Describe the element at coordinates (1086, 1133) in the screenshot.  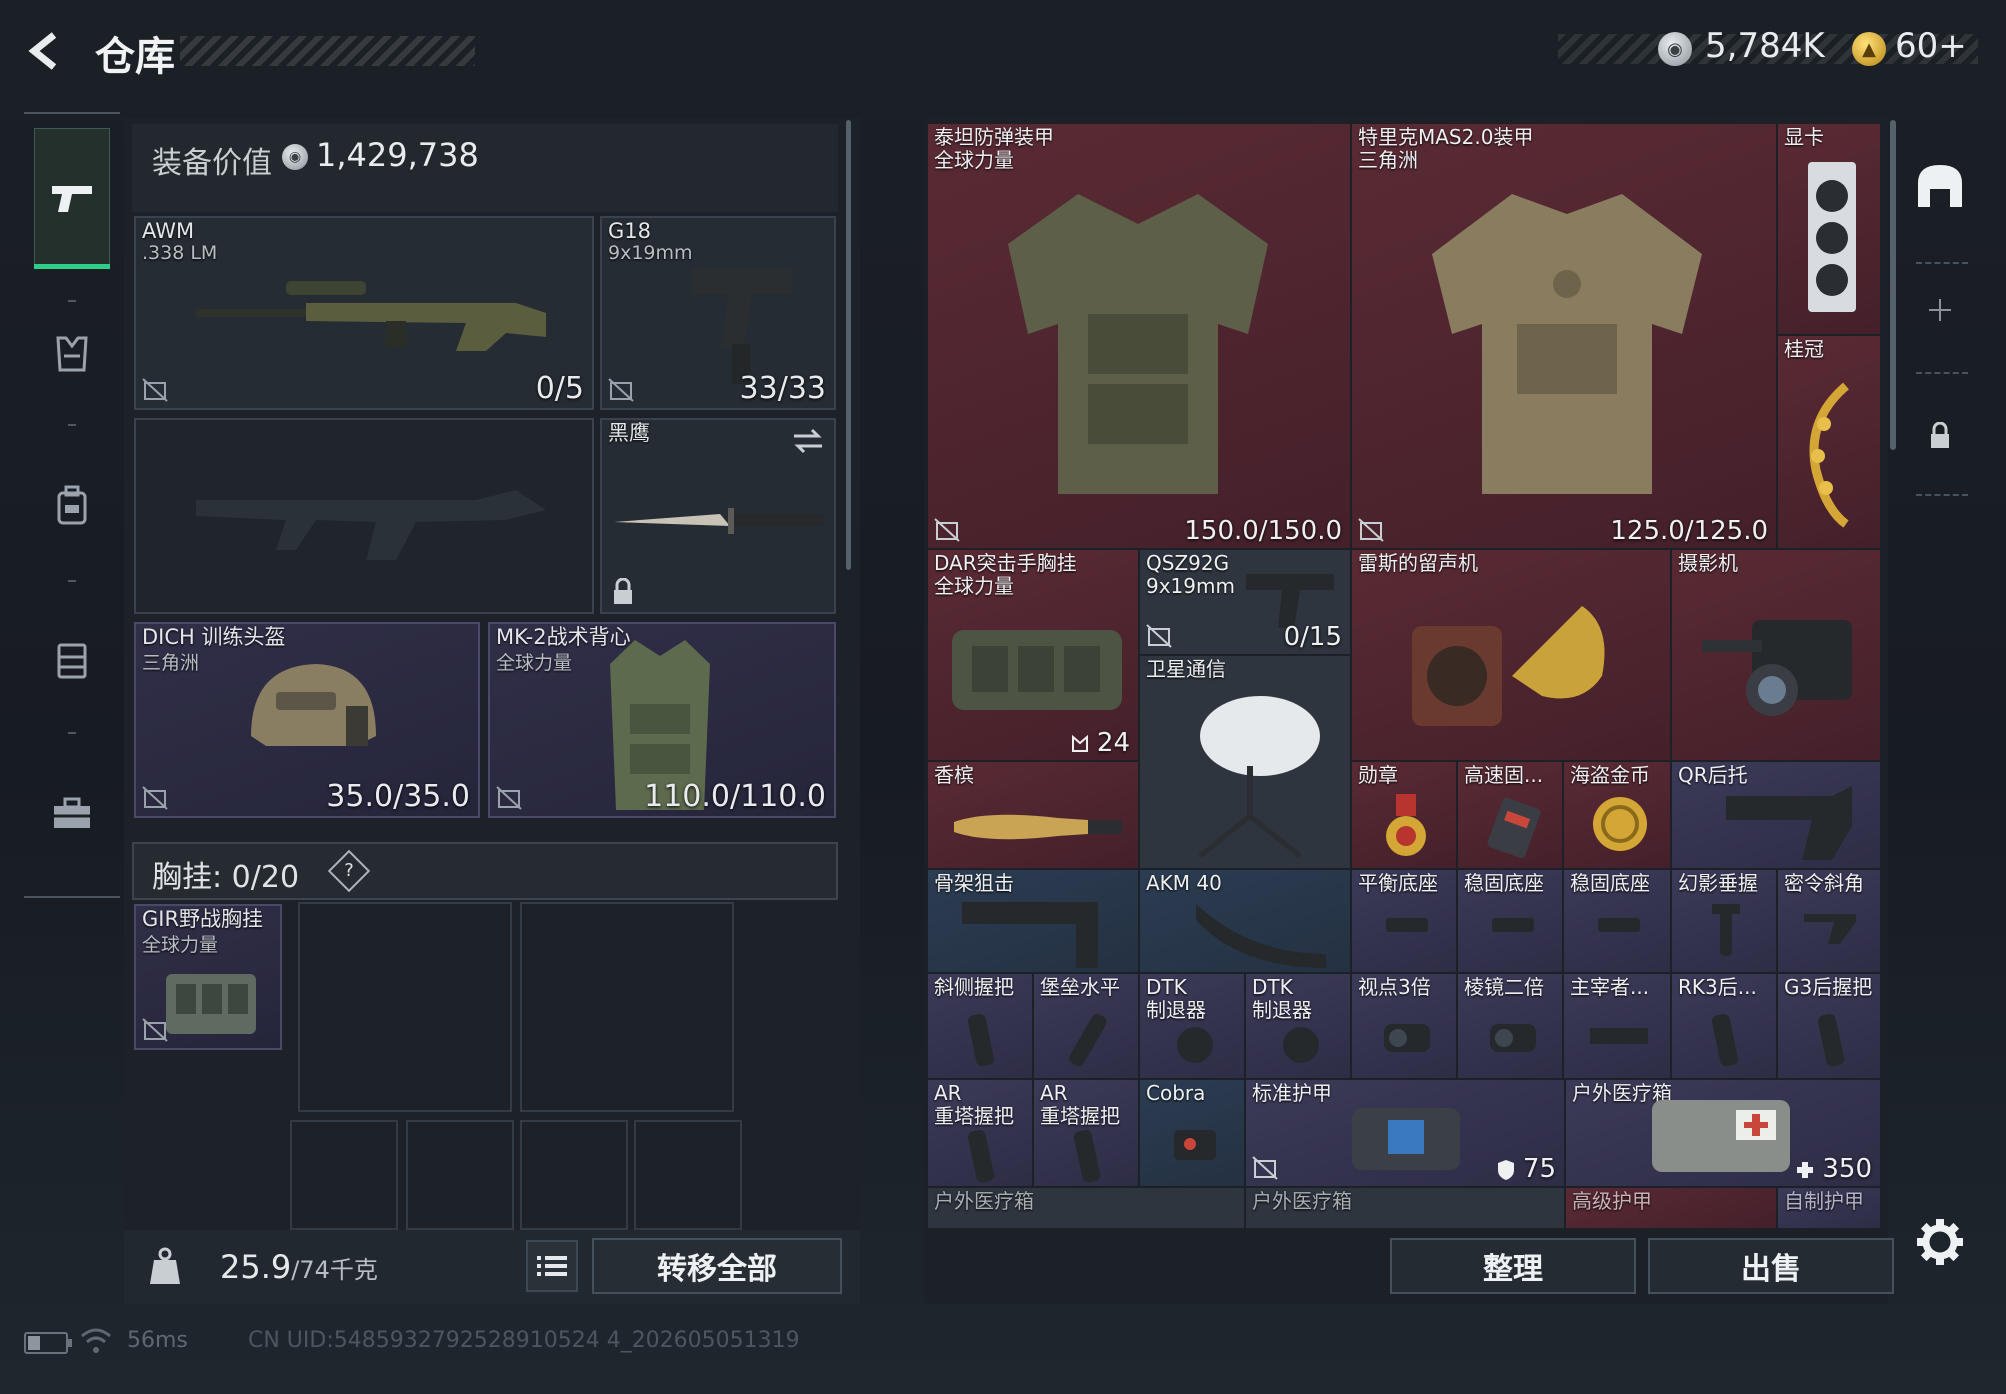
I see `stash-item-ar-grip-2: AR 重塔握把` at that location.